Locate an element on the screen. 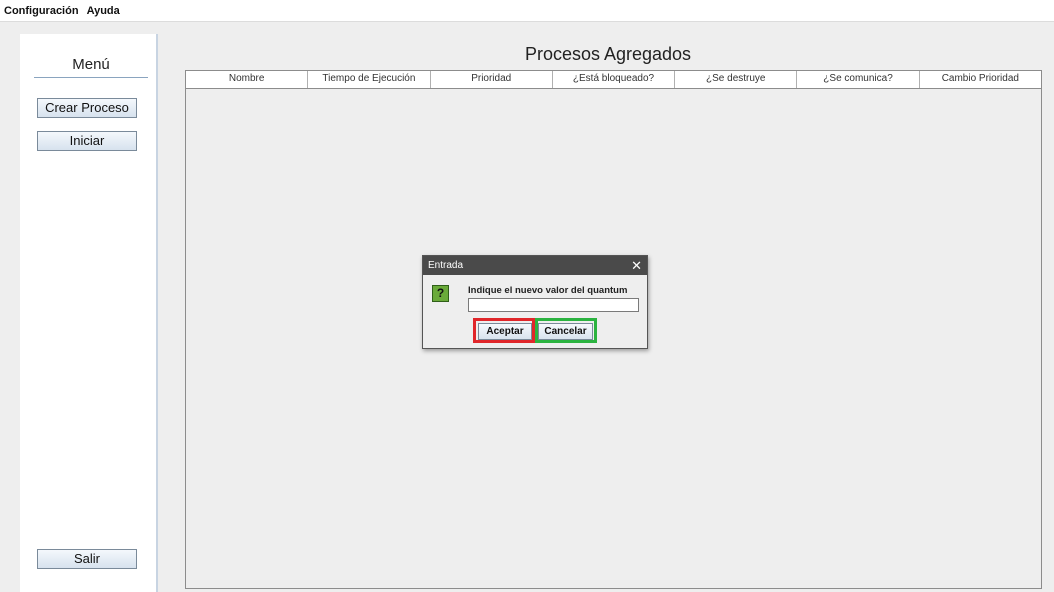 This screenshot has width=1054, height=592. start-button: Iniciar is located at coordinates (87, 141).